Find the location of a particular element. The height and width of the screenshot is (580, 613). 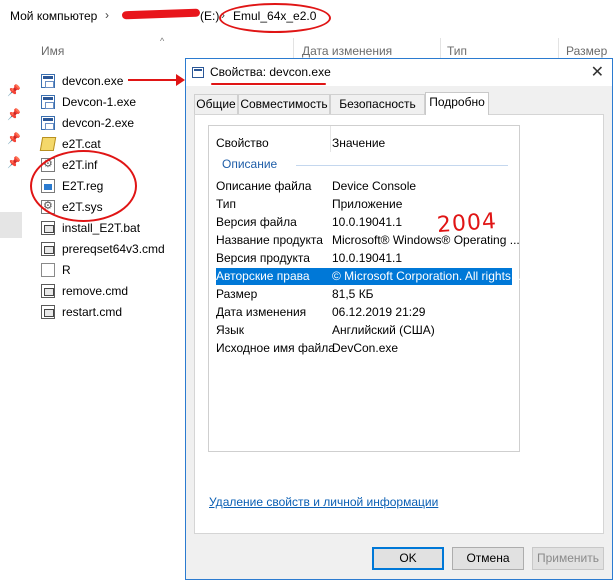

ok-button: OK is located at coordinates (408, 558).